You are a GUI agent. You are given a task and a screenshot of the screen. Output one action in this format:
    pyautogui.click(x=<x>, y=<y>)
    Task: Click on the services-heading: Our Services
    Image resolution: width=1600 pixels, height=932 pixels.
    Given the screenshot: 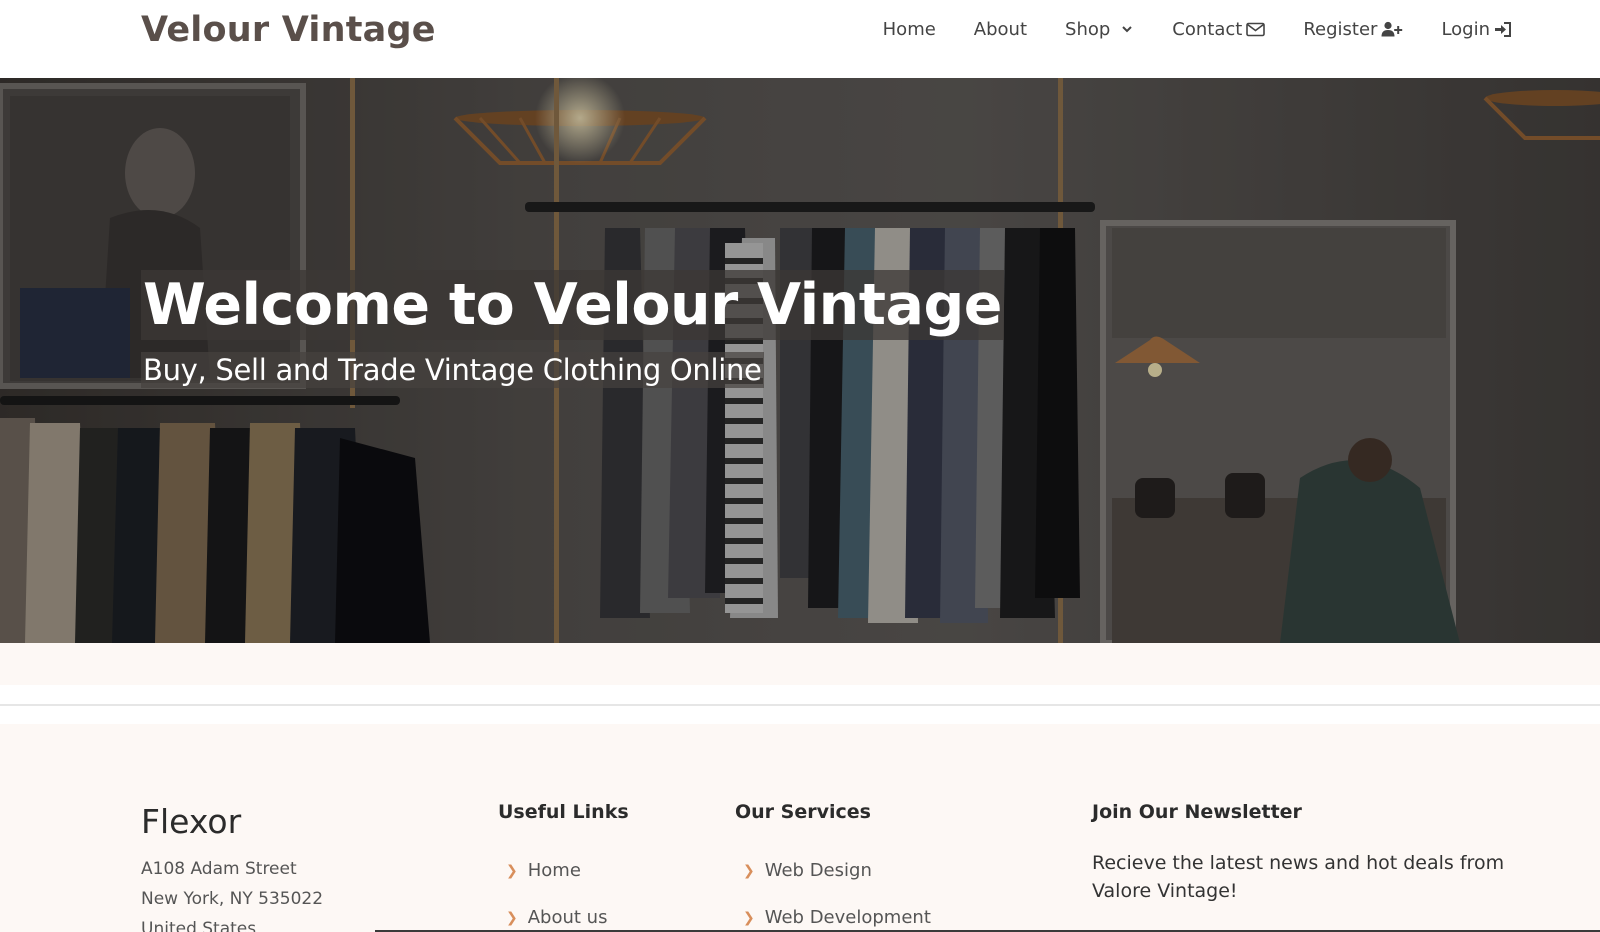 What is the action you would take?
    pyautogui.click(x=803, y=812)
    